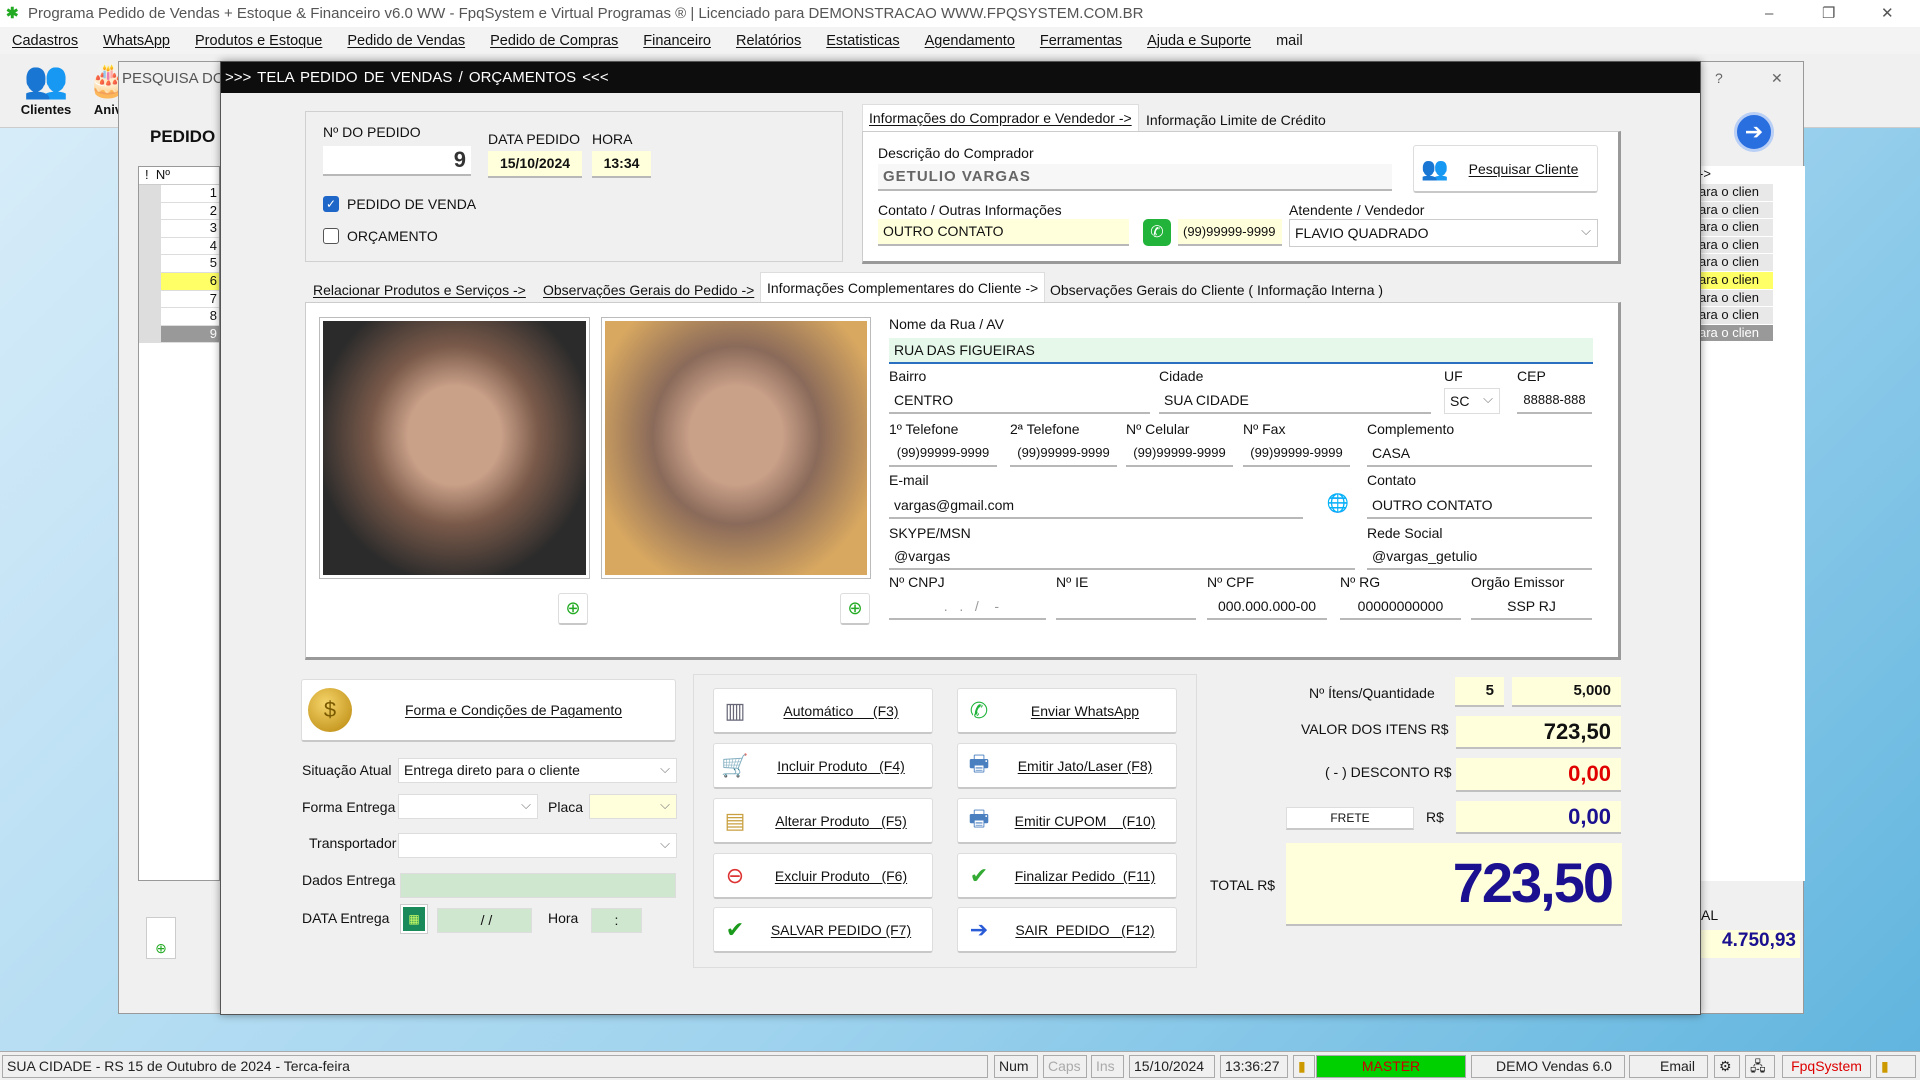 The width and height of the screenshot is (1920, 1080). What do you see at coordinates (1096, 506) in the screenshot?
I see `email-field: vargas@gmail.com` at bounding box center [1096, 506].